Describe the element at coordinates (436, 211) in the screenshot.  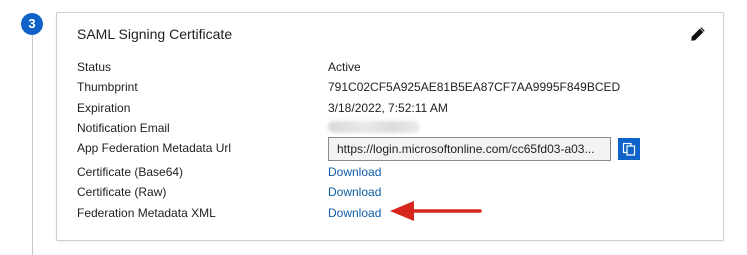
I see `red-arrow-annotation` at that location.